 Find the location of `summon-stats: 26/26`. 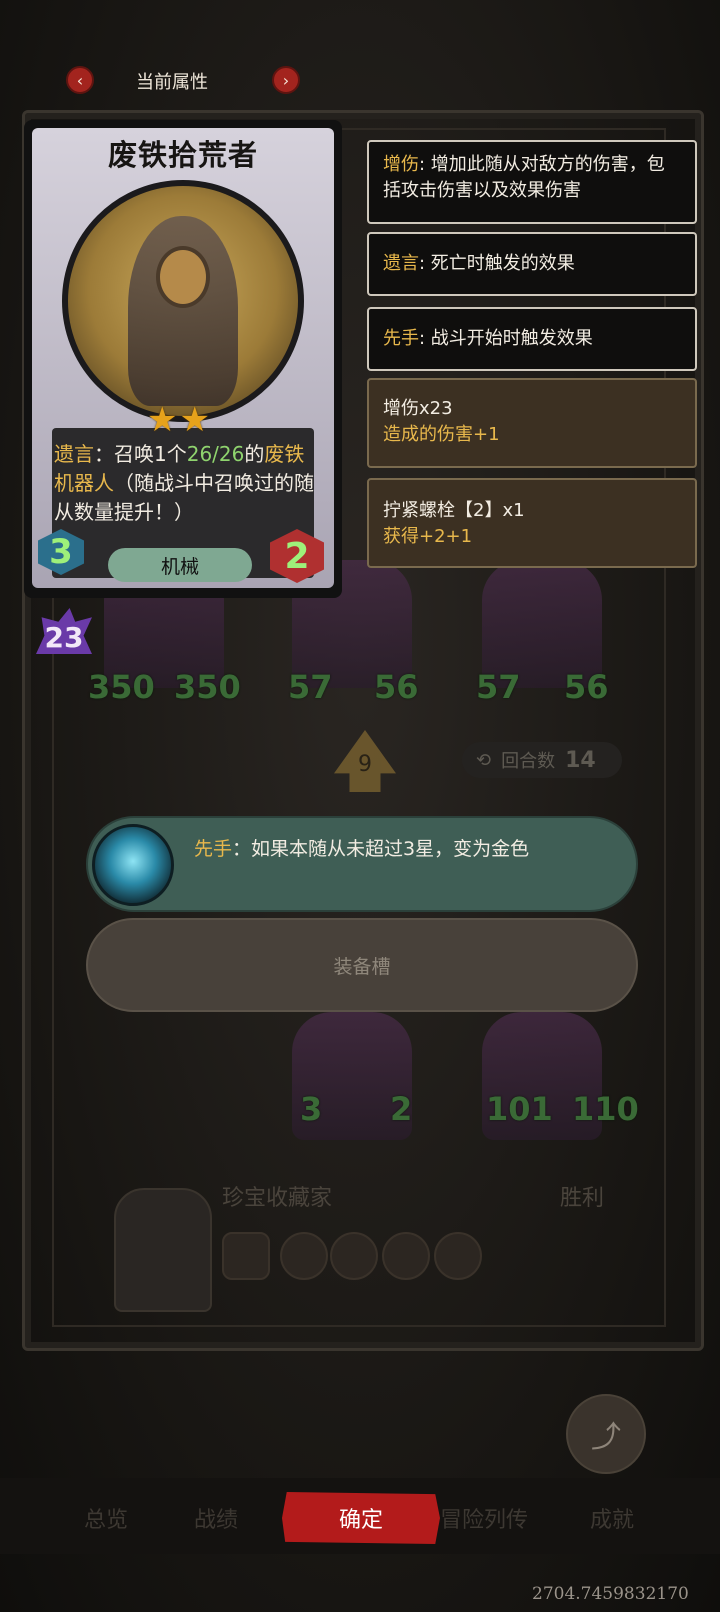

summon-stats: 26/26 is located at coordinates (215, 454).